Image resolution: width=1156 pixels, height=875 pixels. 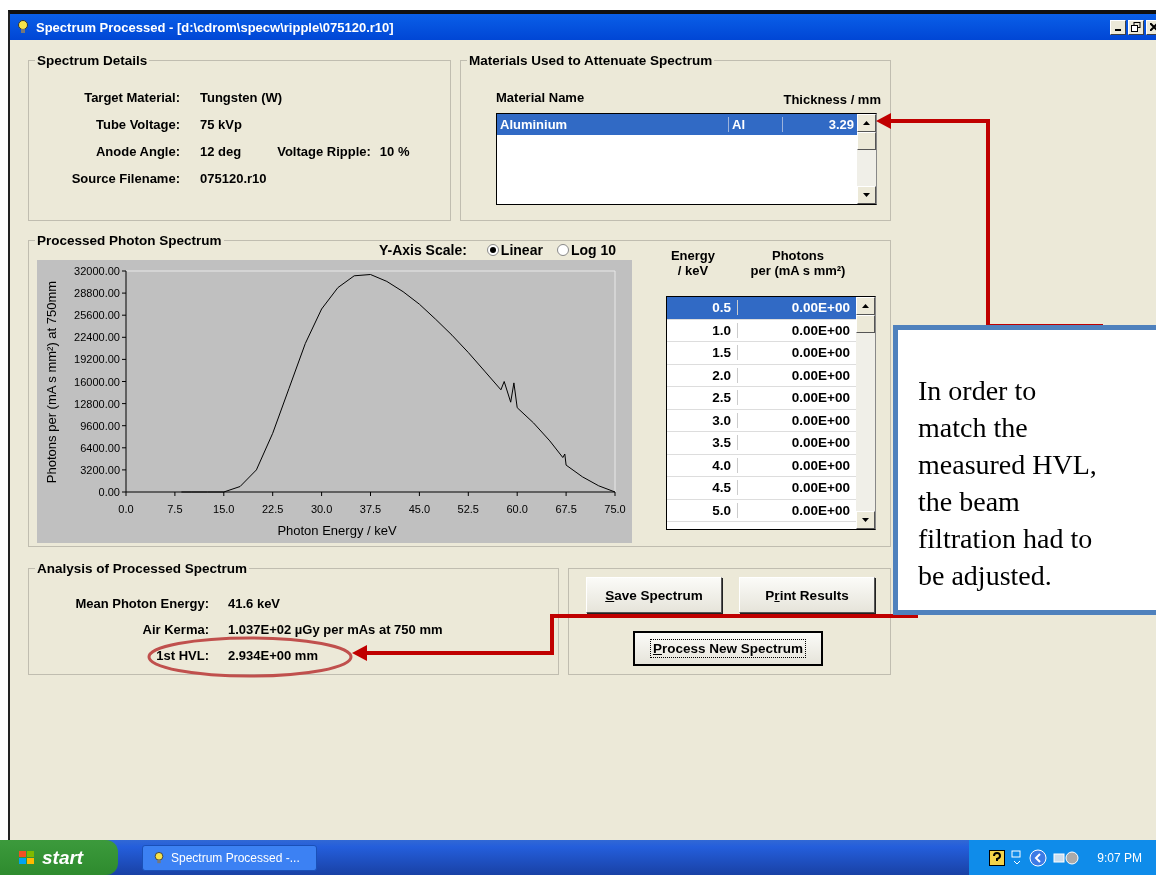 I want to click on tick-label: 16000.00, so click(x=97, y=381).